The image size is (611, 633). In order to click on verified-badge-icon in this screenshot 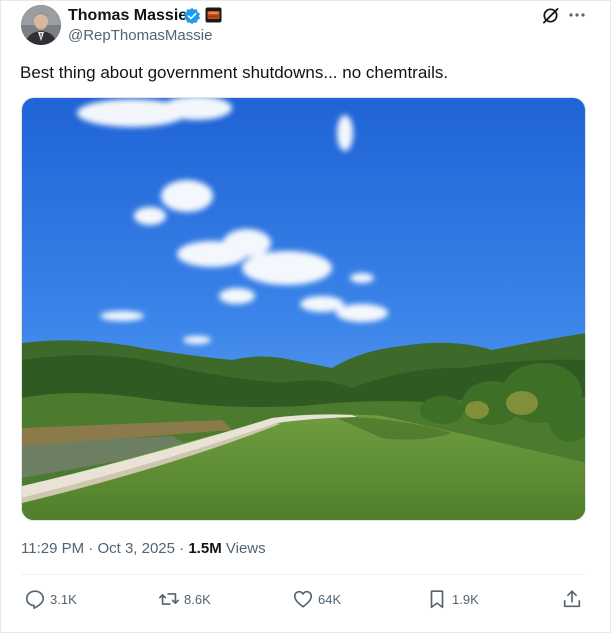, I will do `click(192, 16)`.